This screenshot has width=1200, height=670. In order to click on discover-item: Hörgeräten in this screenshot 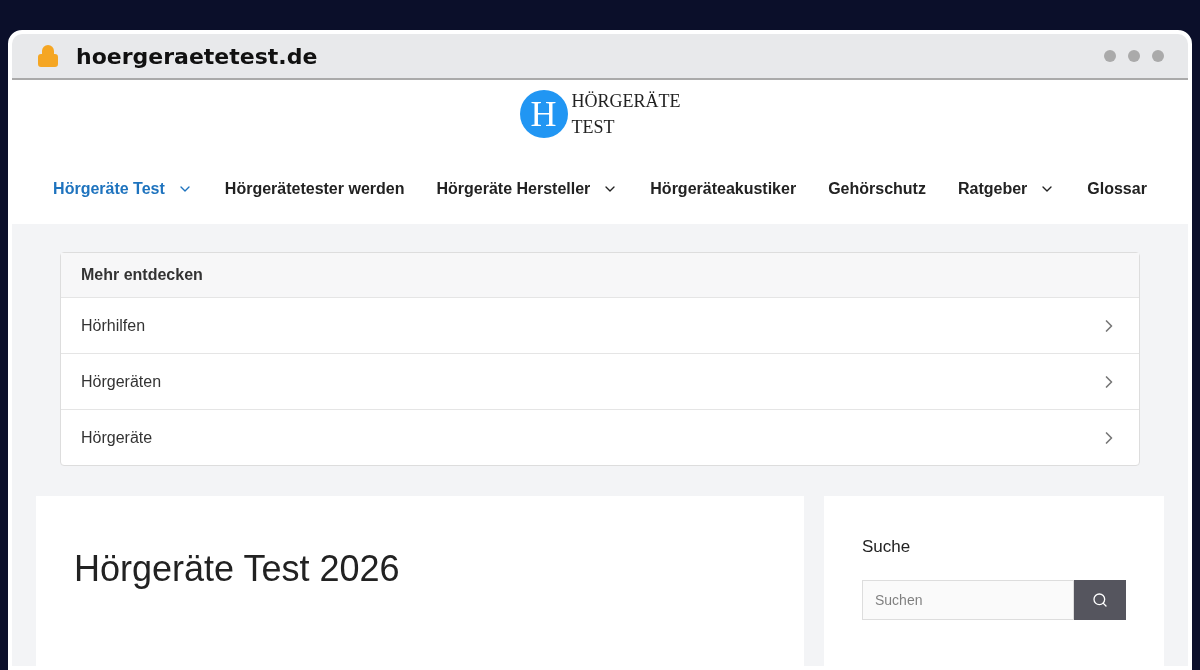, I will do `click(600, 381)`.